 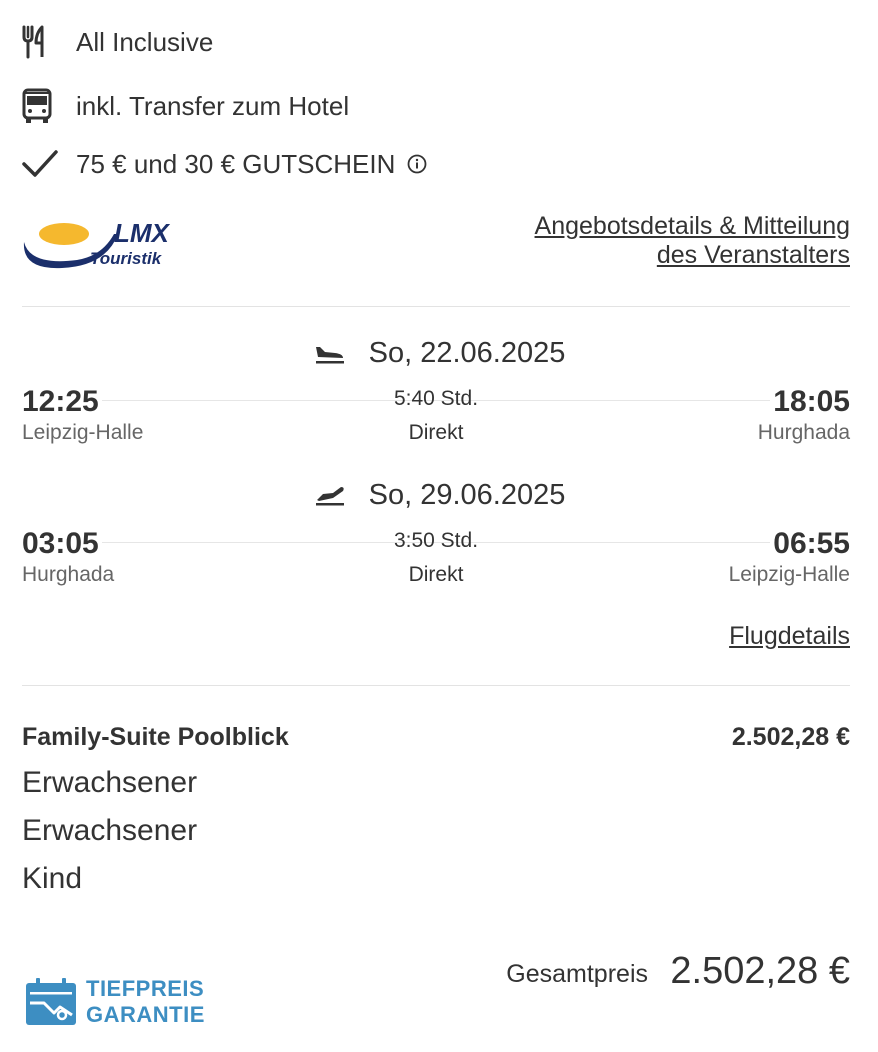 What do you see at coordinates (811, 543) in the screenshot?
I see `arrival-time: 06:55` at bounding box center [811, 543].